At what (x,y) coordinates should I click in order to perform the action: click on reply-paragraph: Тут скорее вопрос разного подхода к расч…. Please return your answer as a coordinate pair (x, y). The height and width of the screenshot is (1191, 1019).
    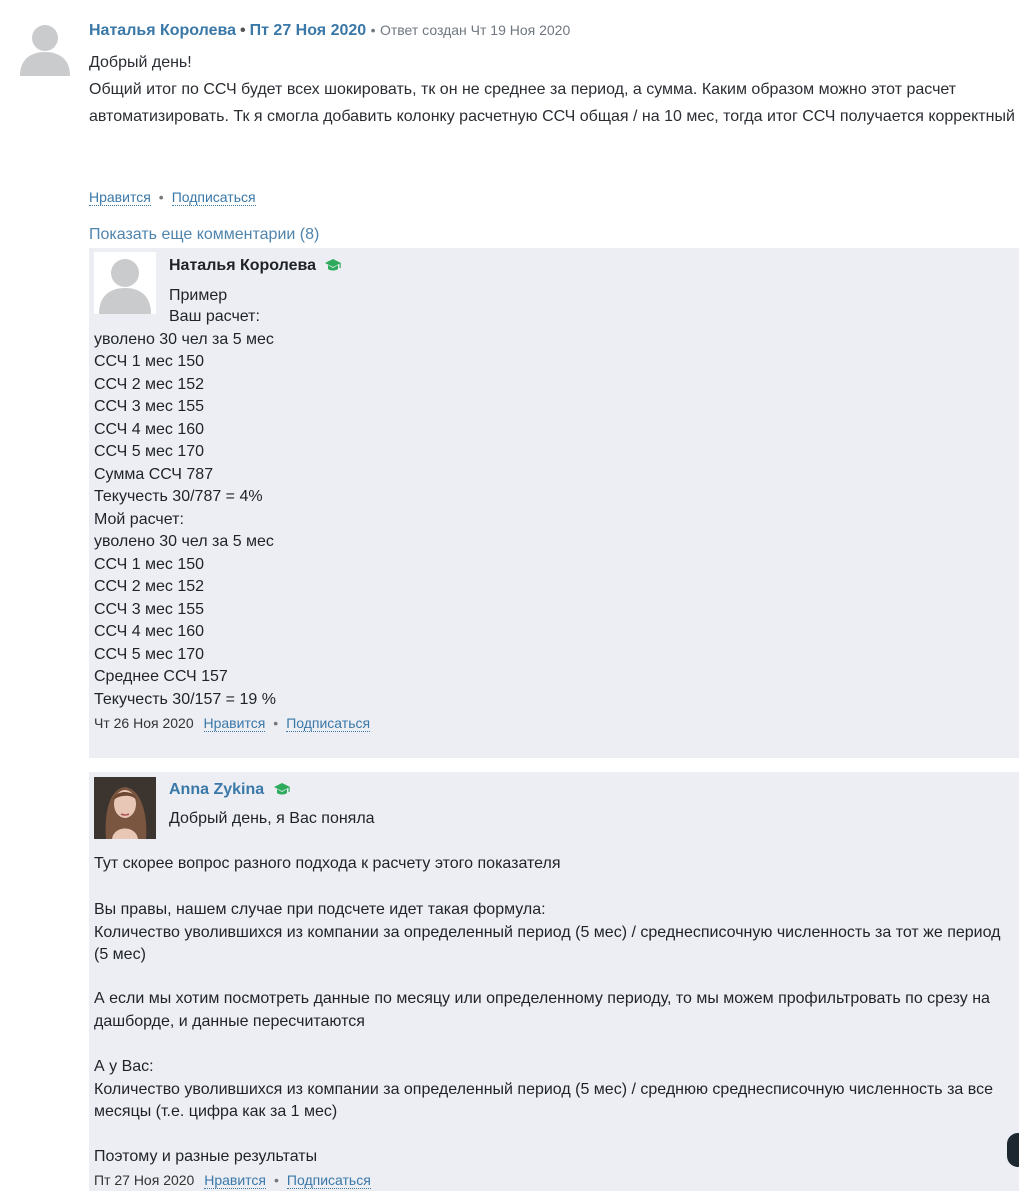
    Looking at the image, I should click on (554, 864).